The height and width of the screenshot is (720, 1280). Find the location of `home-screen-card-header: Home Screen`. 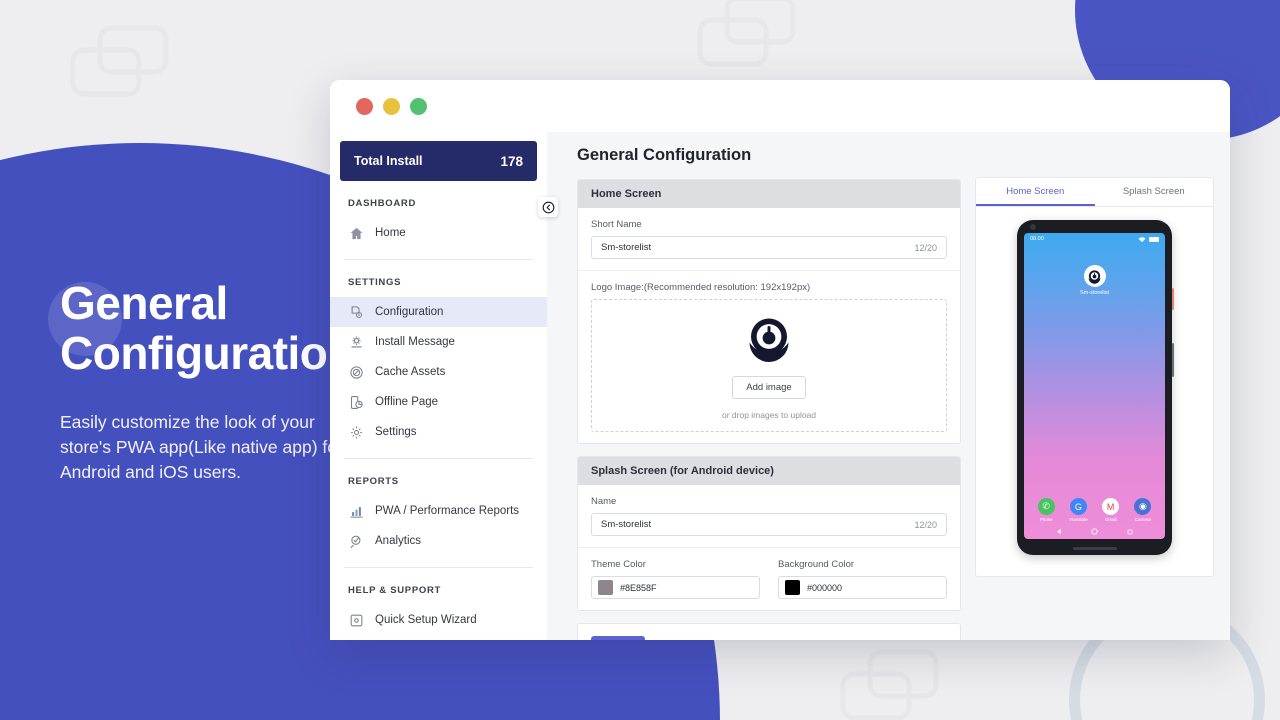

home-screen-card-header: Home Screen is located at coordinates (769, 194).